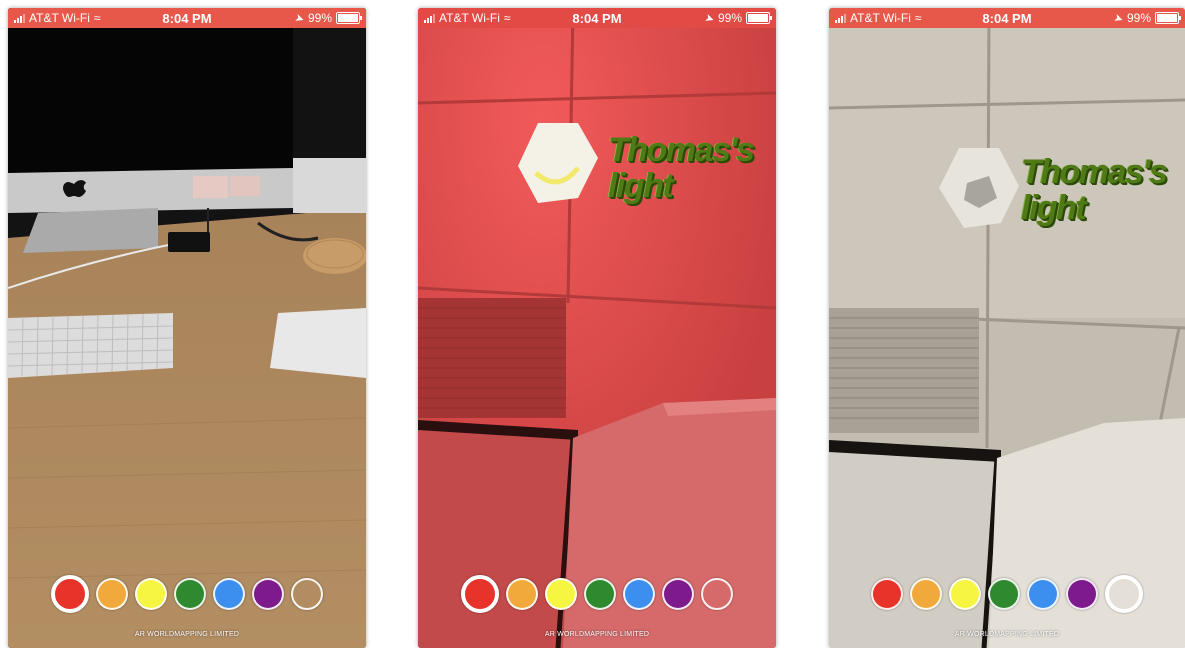  Describe the element at coordinates (318, 343) in the screenshot. I see `trackpad` at that location.